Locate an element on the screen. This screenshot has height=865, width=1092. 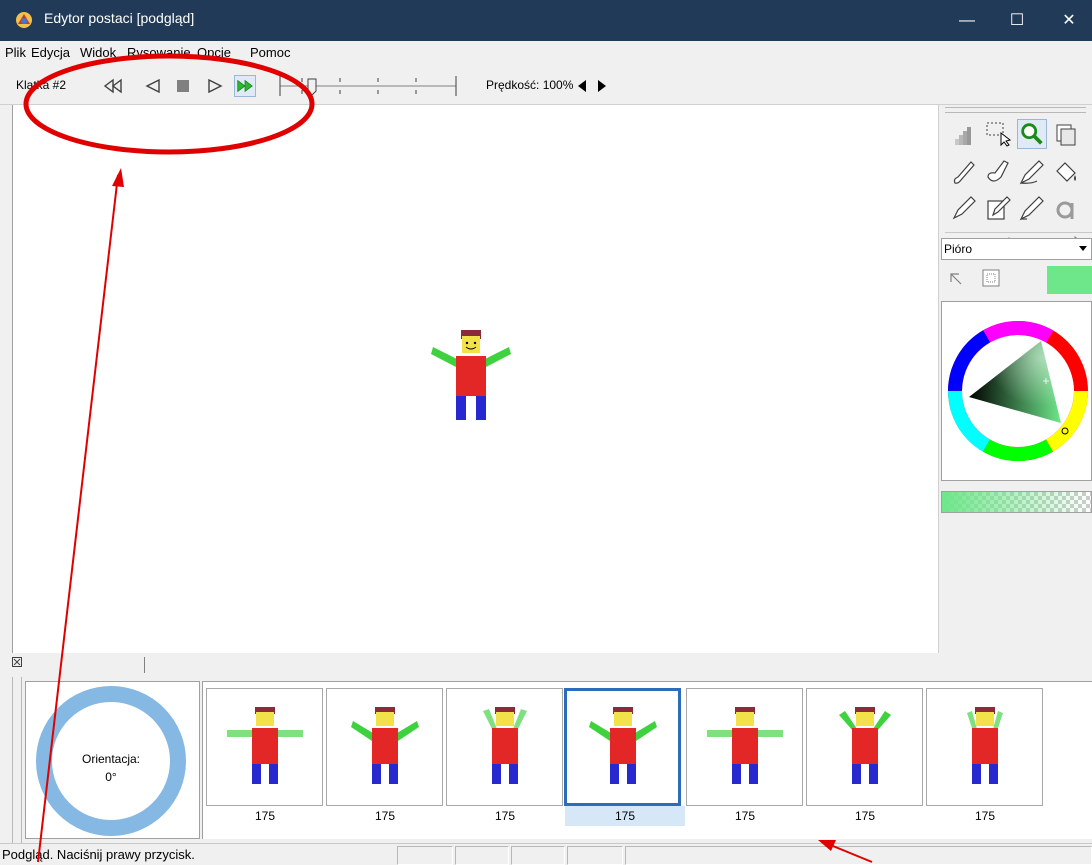
close-button: ✕ is located at coordinates (1069, 20).